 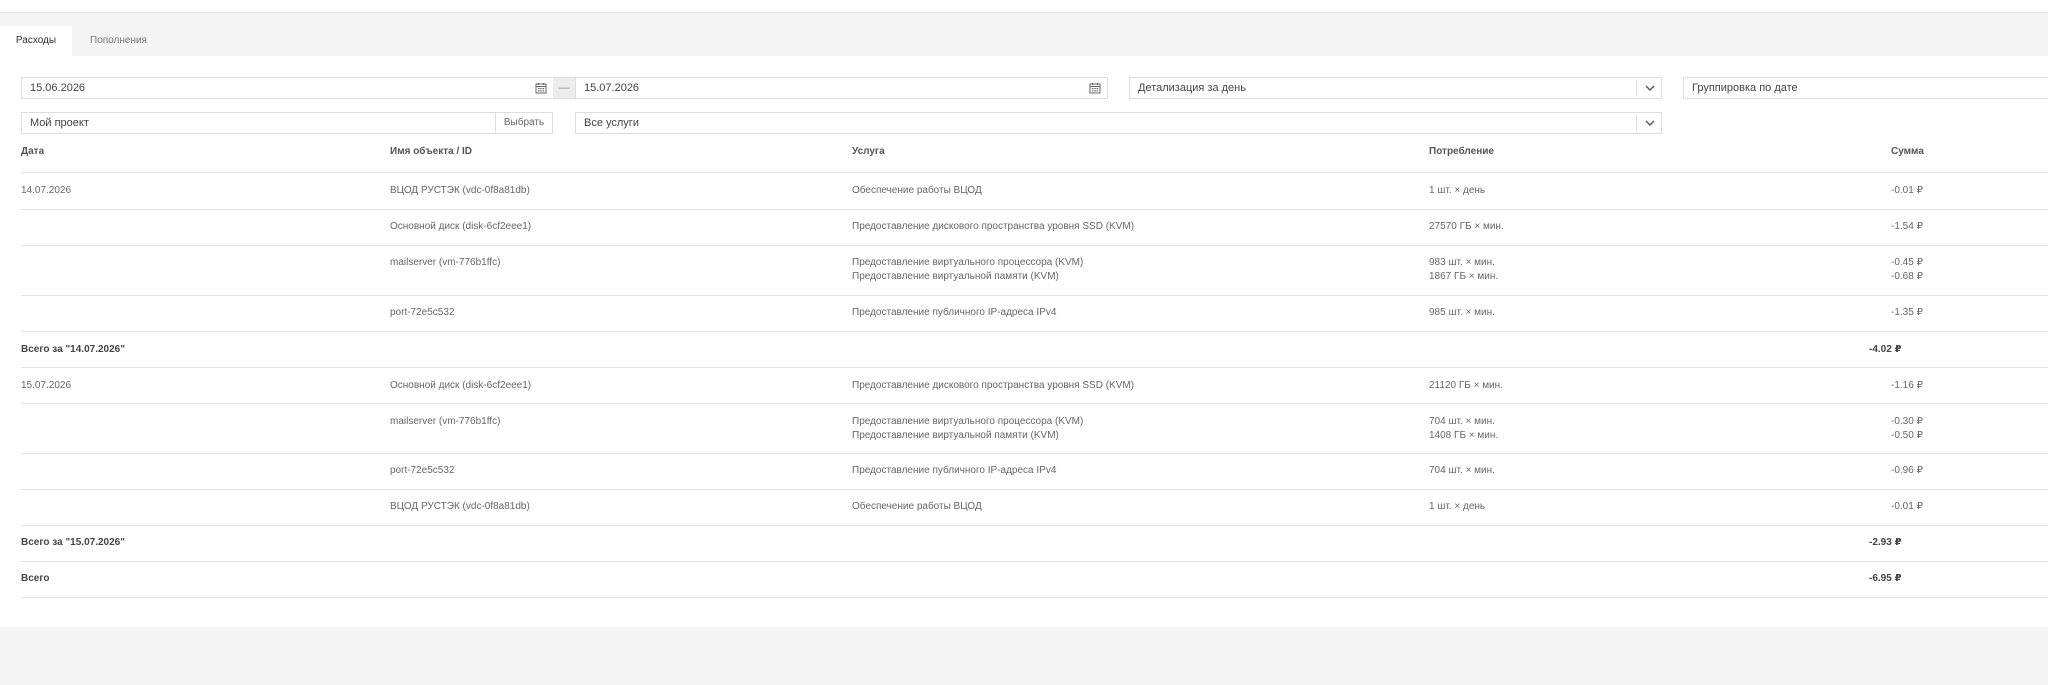 I want to click on detail-select-value: Детализация за день, so click(x=1192, y=88).